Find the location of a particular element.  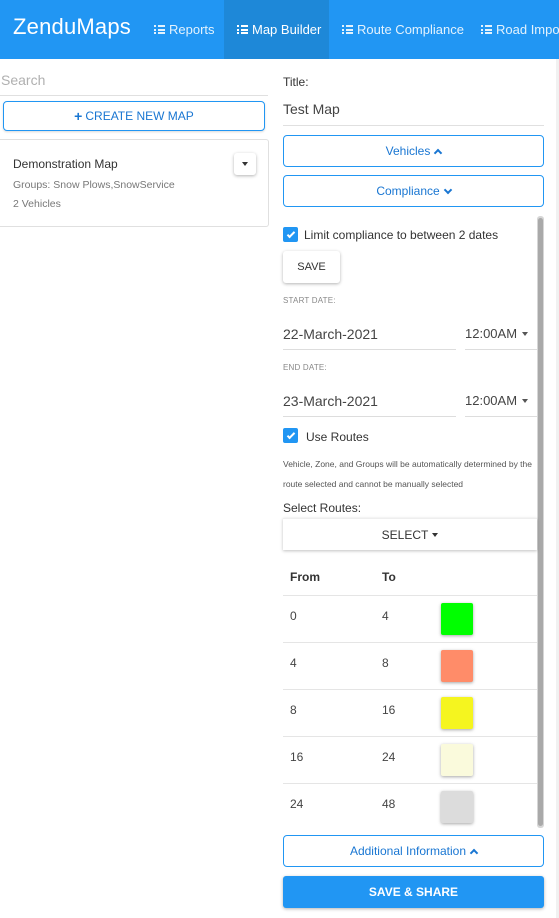

save-button: SAVE is located at coordinates (311, 267).